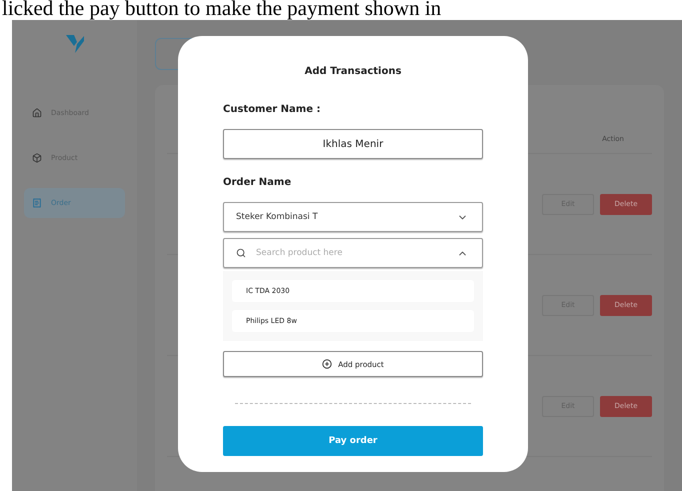 The width and height of the screenshot is (682, 491). What do you see at coordinates (272, 109) in the screenshot?
I see `field-label: Customer Name :` at bounding box center [272, 109].